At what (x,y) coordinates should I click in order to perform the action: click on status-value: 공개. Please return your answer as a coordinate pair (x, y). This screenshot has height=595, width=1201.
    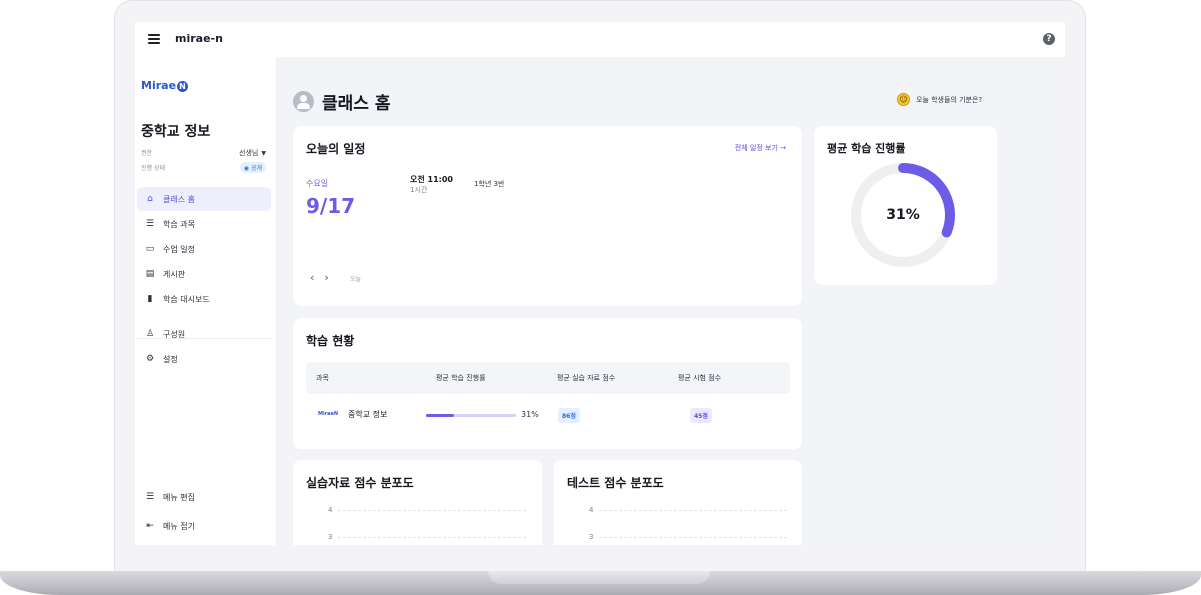
    Looking at the image, I should click on (256, 168).